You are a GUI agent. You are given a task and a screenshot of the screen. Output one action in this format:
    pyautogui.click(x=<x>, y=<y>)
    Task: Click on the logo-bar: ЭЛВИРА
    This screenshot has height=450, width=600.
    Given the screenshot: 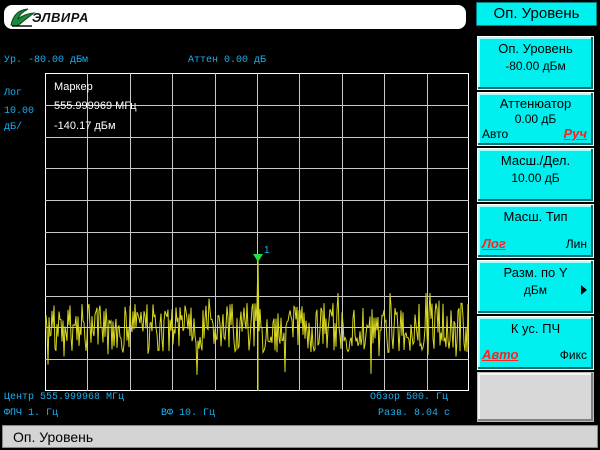 What is the action you would take?
    pyautogui.click(x=235, y=17)
    